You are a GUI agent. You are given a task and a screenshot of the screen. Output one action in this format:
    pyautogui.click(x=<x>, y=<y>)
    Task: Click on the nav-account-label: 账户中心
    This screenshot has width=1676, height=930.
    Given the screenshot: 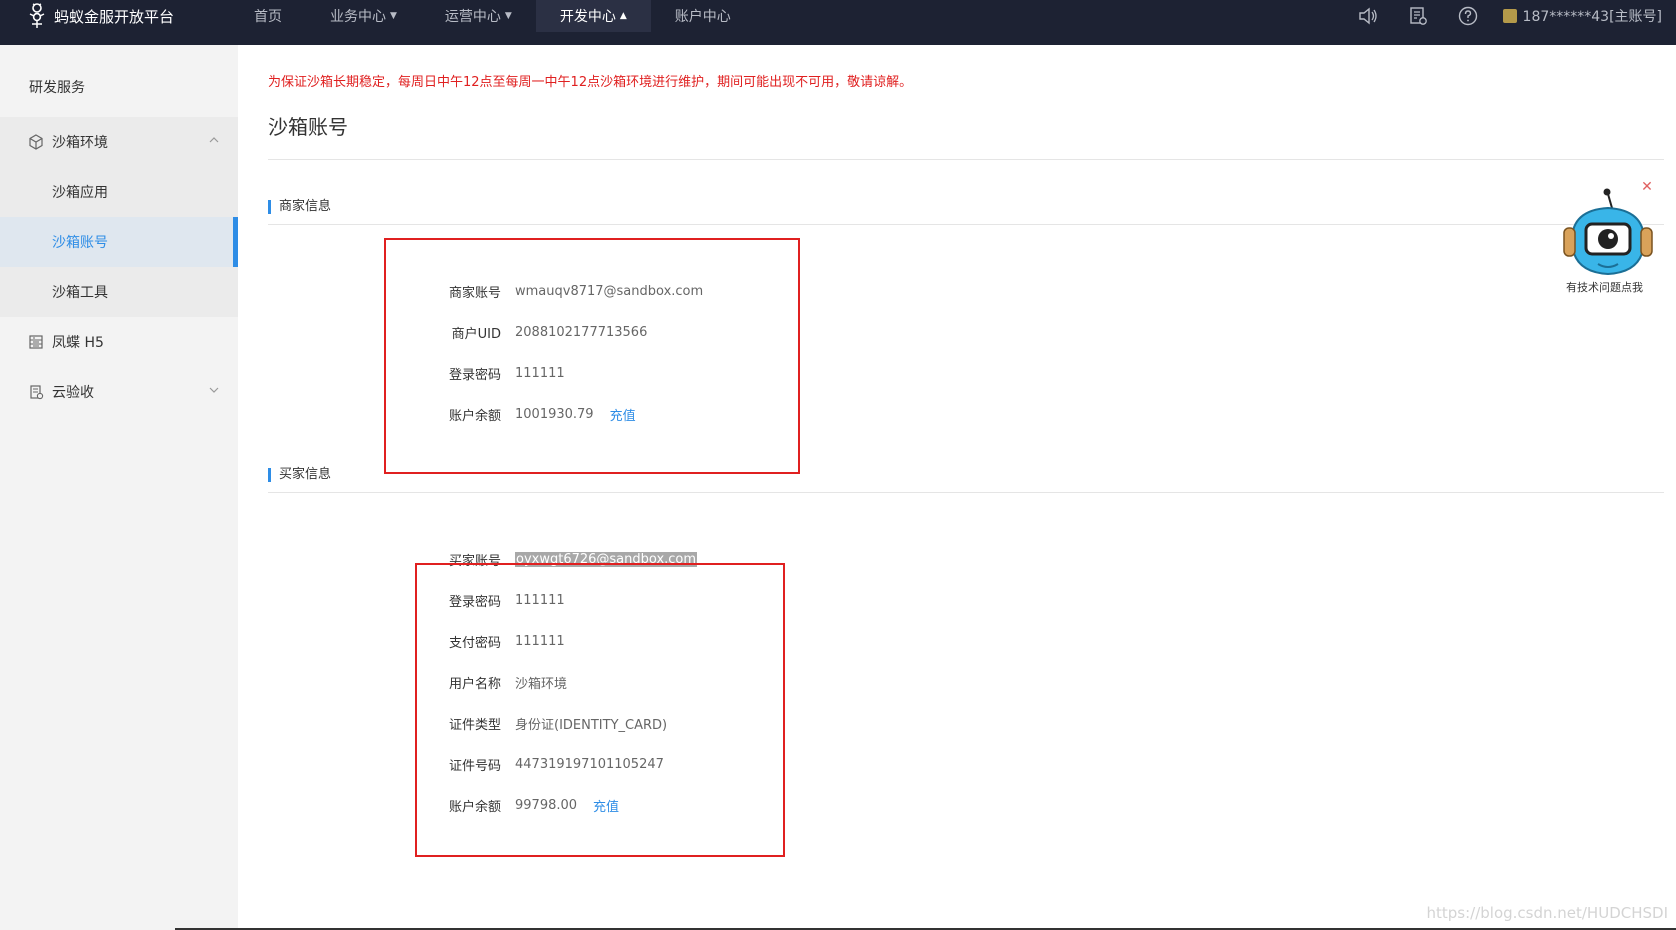 What is the action you would take?
    pyautogui.click(x=703, y=16)
    